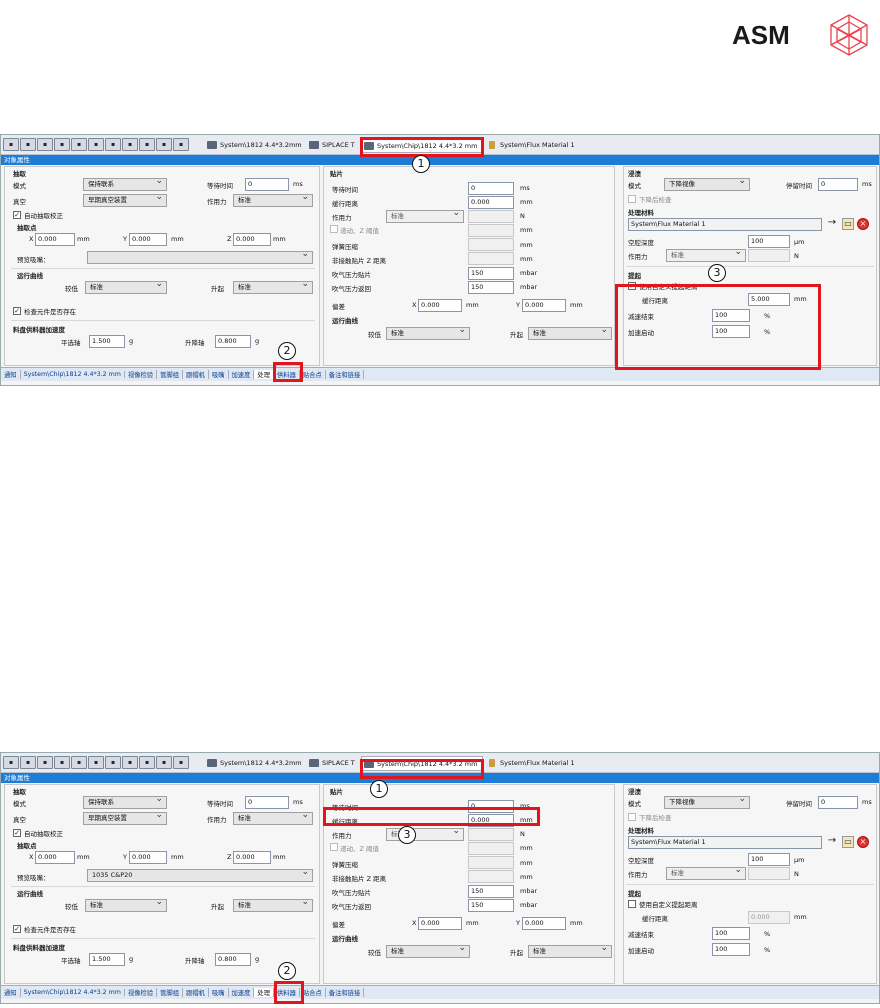 This screenshot has width=880, height=1008. I want to click on material-input: System\Flux Material 1, so click(725, 224).